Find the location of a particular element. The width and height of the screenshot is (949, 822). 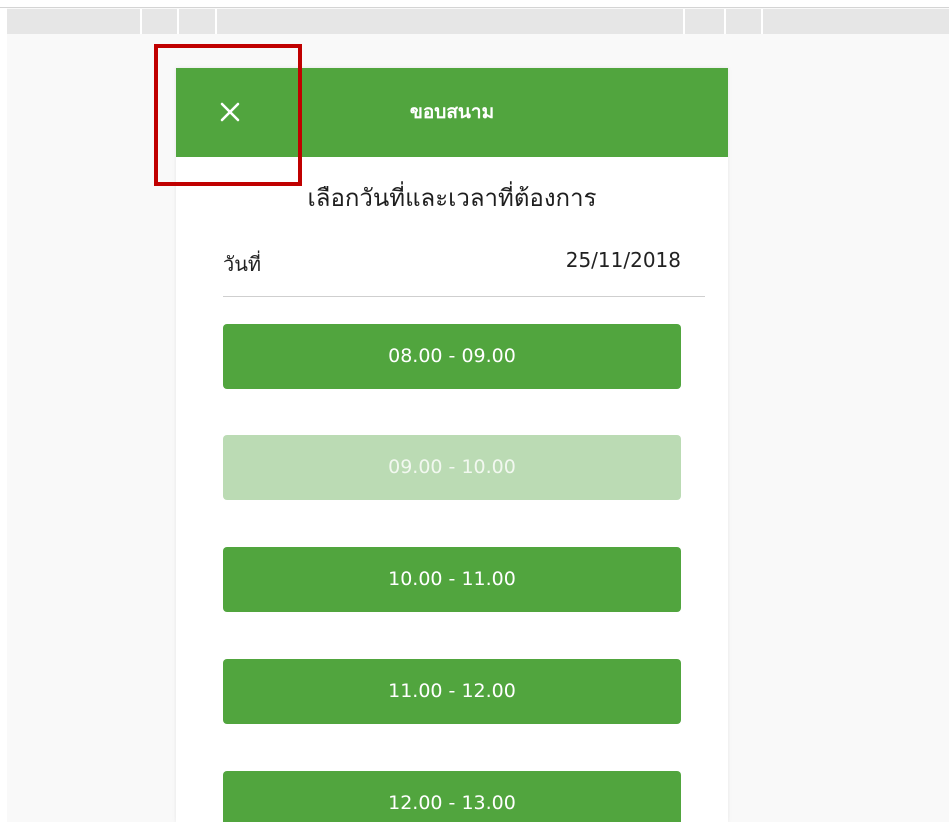

close-button is located at coordinates (230, 112).